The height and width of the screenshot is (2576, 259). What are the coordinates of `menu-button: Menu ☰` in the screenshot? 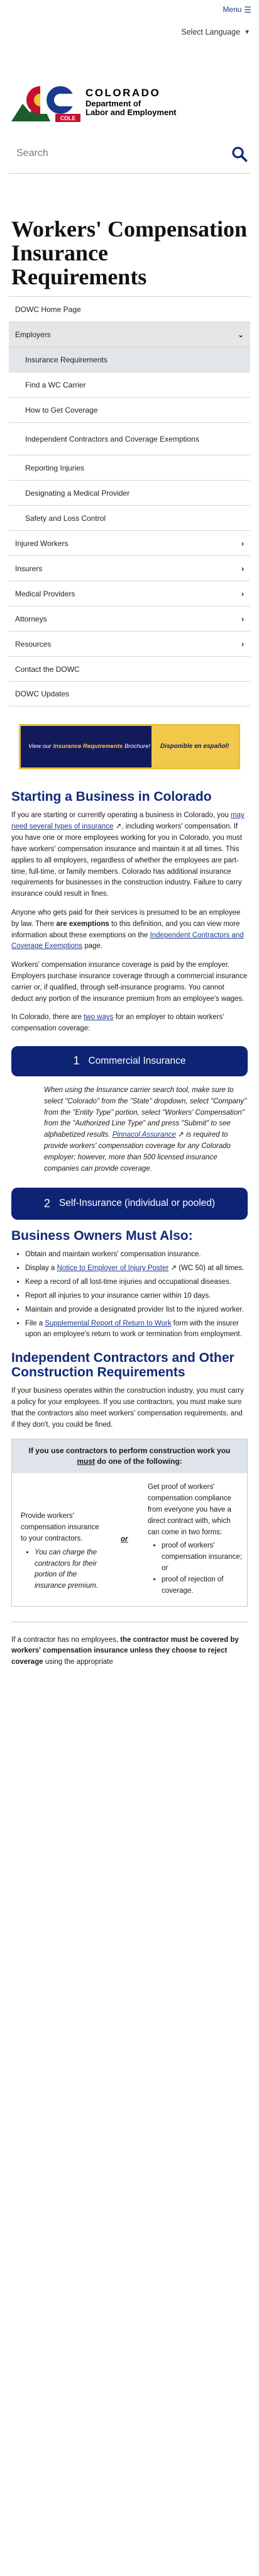 It's located at (237, 10).